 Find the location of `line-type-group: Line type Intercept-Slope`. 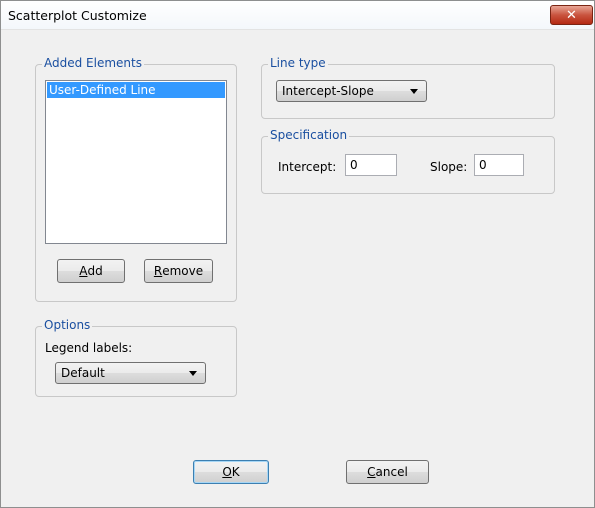

line-type-group: Line type Intercept-Slope is located at coordinates (408, 87).